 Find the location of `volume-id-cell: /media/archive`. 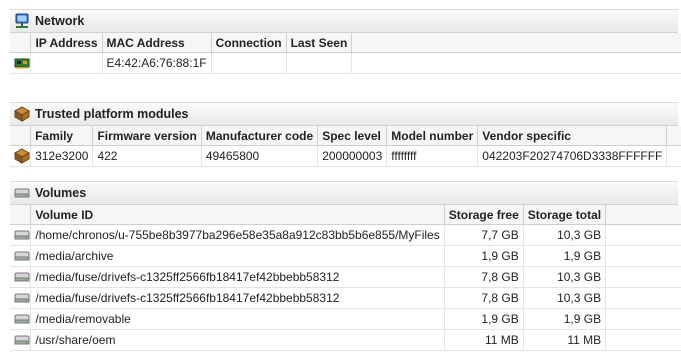

volume-id-cell: /media/archive is located at coordinates (237, 256).